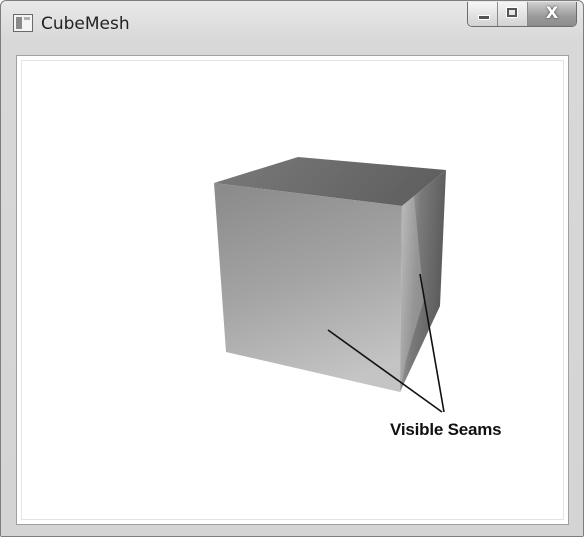 This screenshot has width=586, height=539. Describe the element at coordinates (308, 287) in the screenshot. I see `cube-front-face` at that location.